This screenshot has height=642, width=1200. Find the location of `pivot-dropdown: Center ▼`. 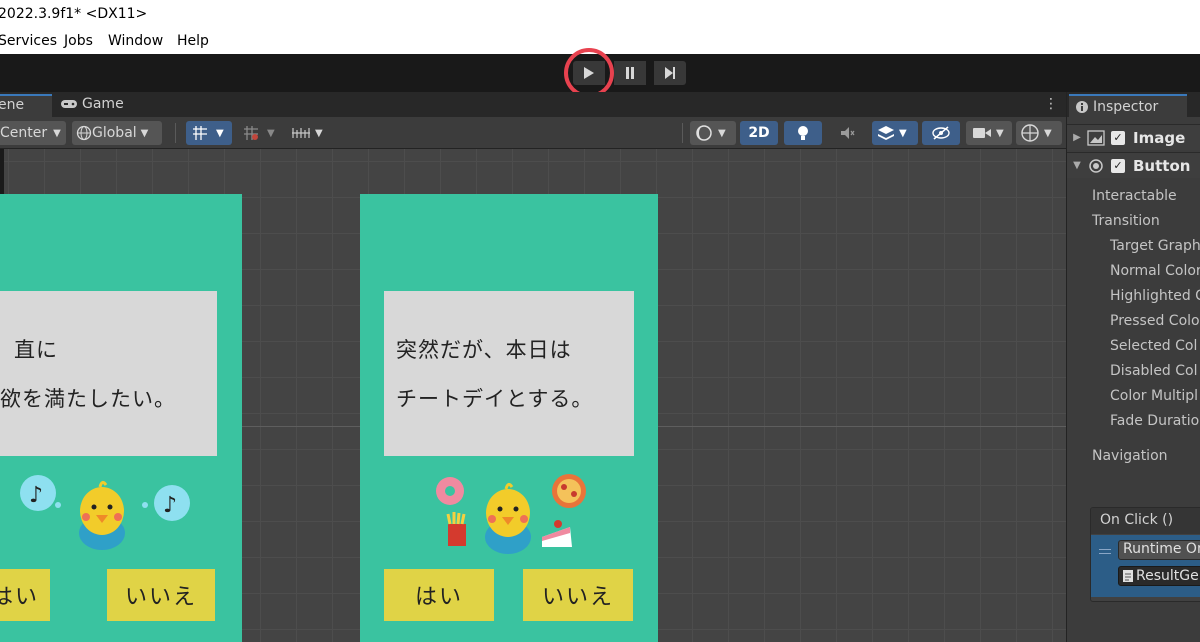

pivot-dropdown: Center ▼ is located at coordinates (33, 133).